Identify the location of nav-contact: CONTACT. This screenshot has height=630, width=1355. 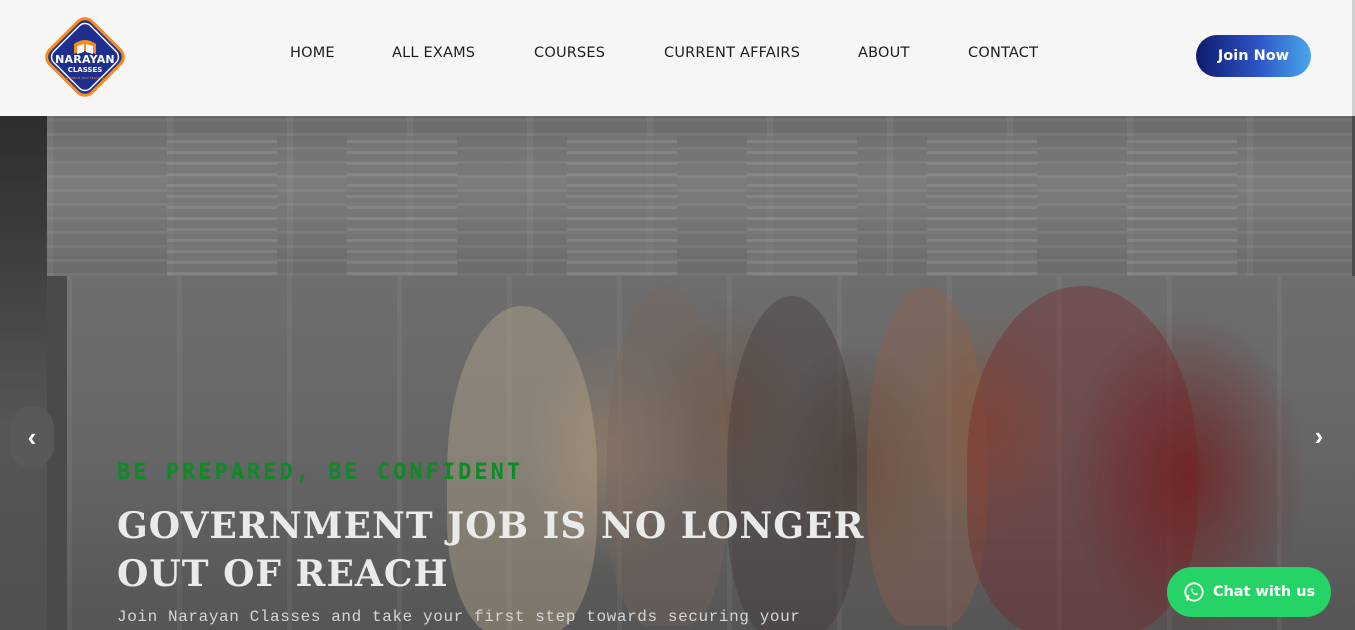
(1003, 53).